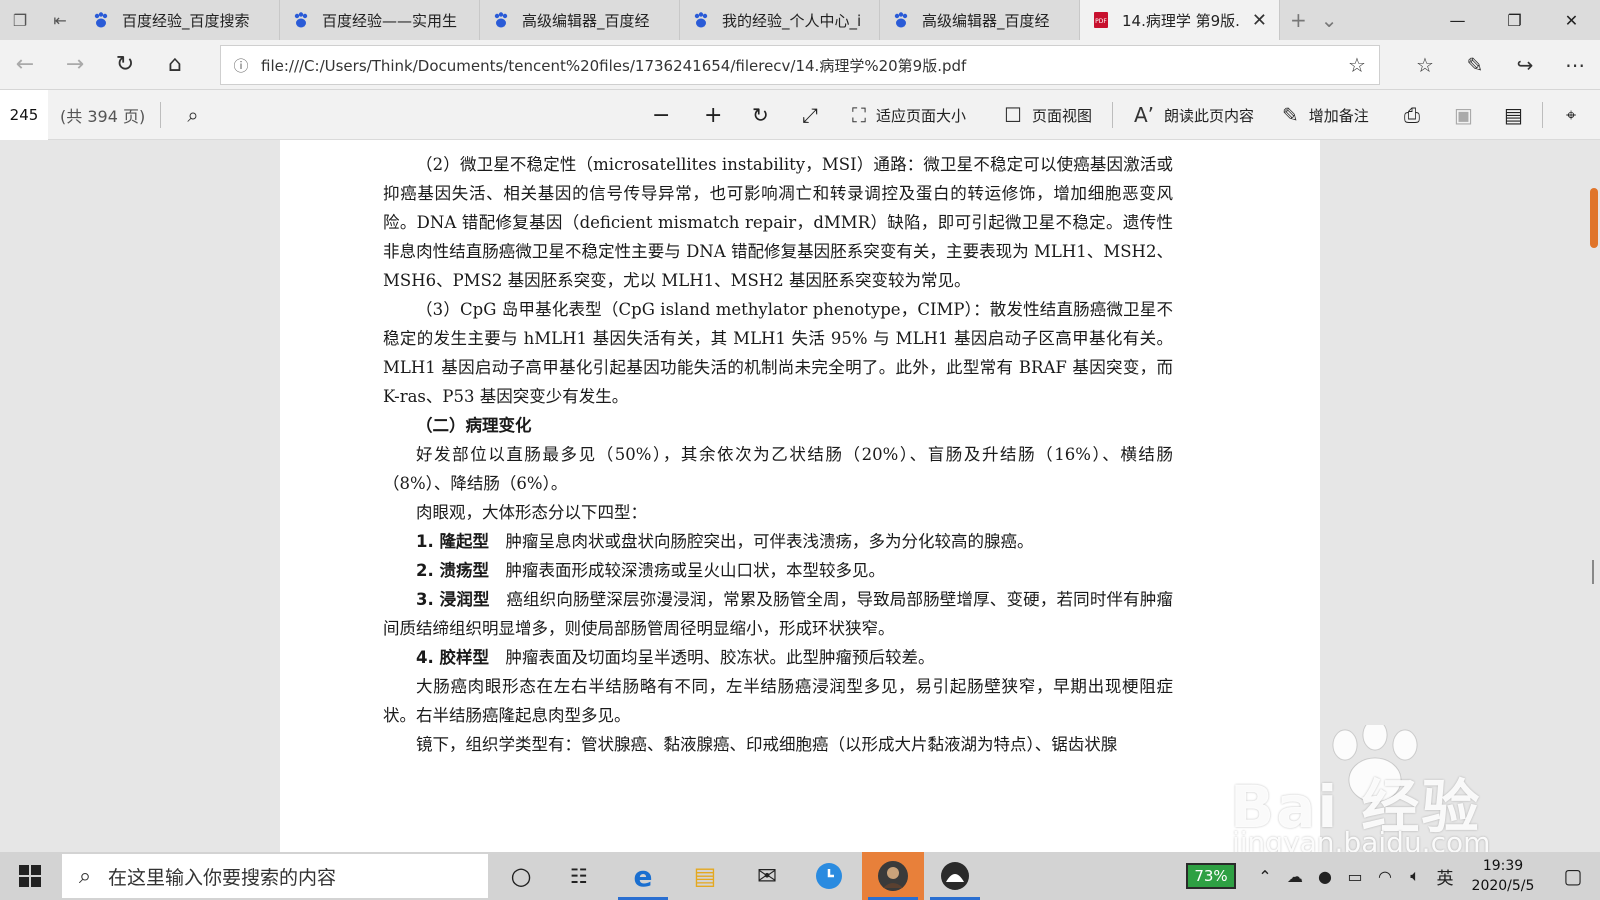  Describe the element at coordinates (955, 876) in the screenshot. I see `game-app-icon` at that location.